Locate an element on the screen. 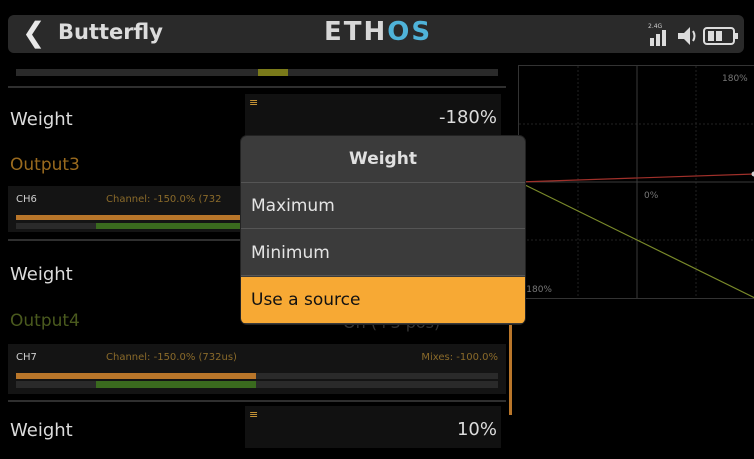  graph-bottom-label: -180% is located at coordinates (537, 290).